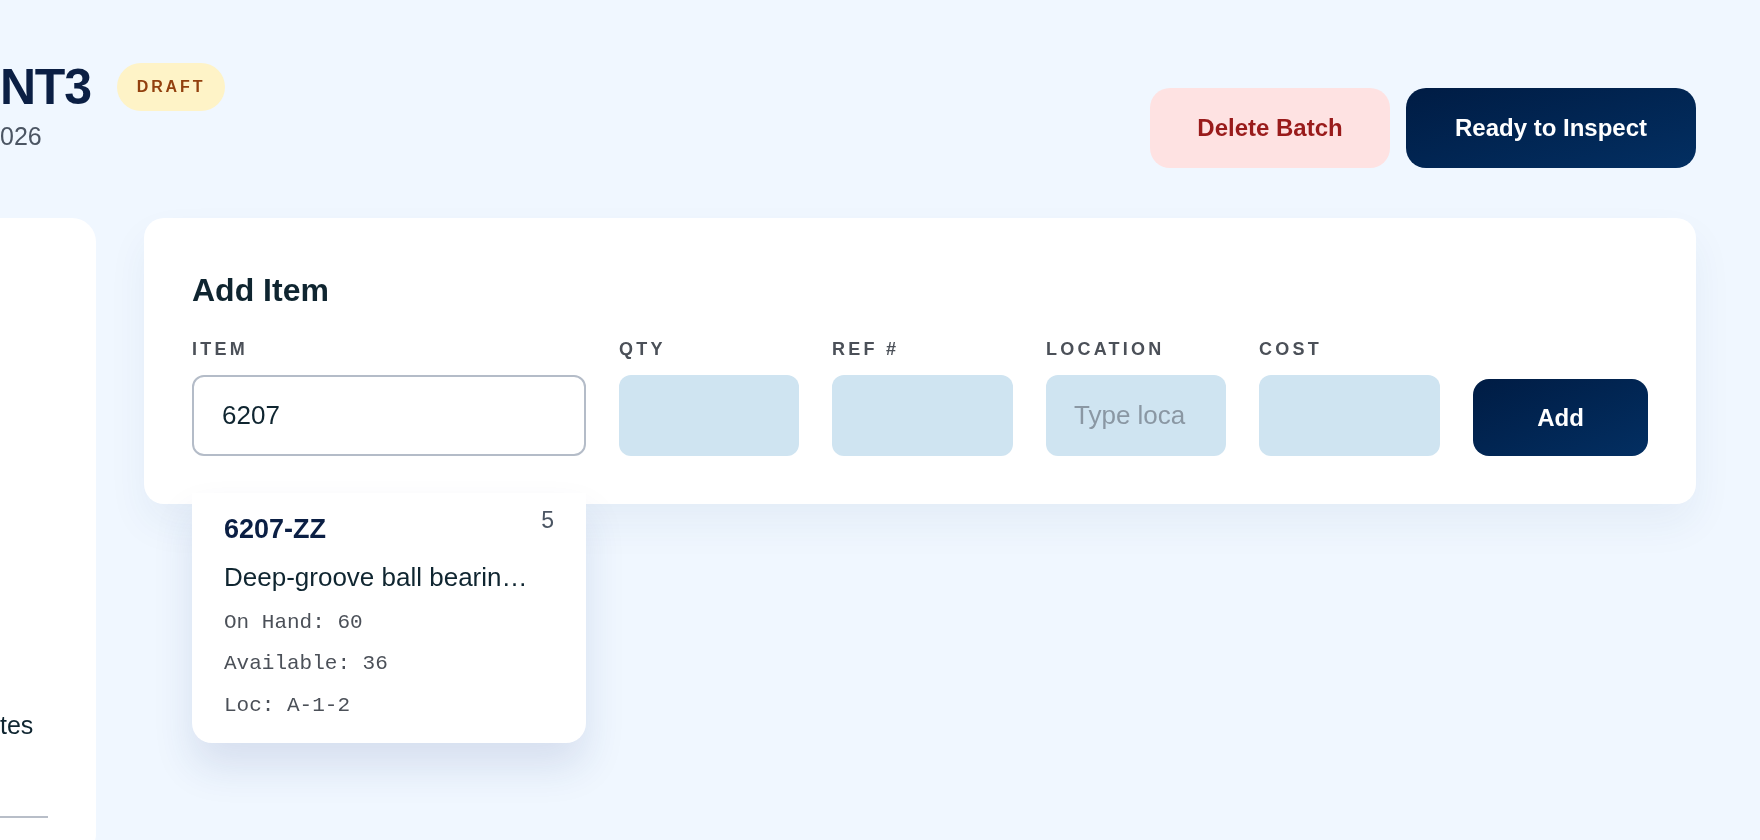 The height and width of the screenshot is (840, 1760). What do you see at coordinates (45, 87) in the screenshot?
I see `page-title: NT3` at bounding box center [45, 87].